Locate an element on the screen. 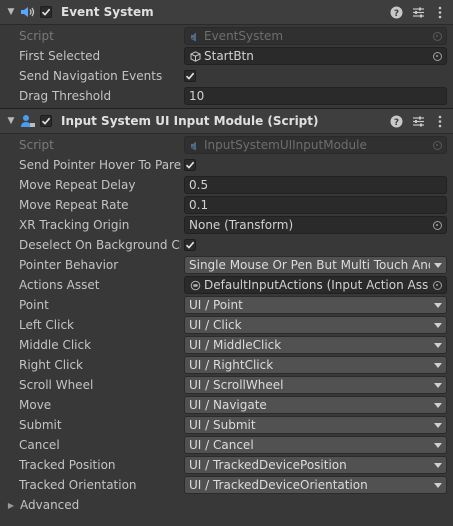  first-selected-row: First Selected StartBtn is located at coordinates (226, 56).